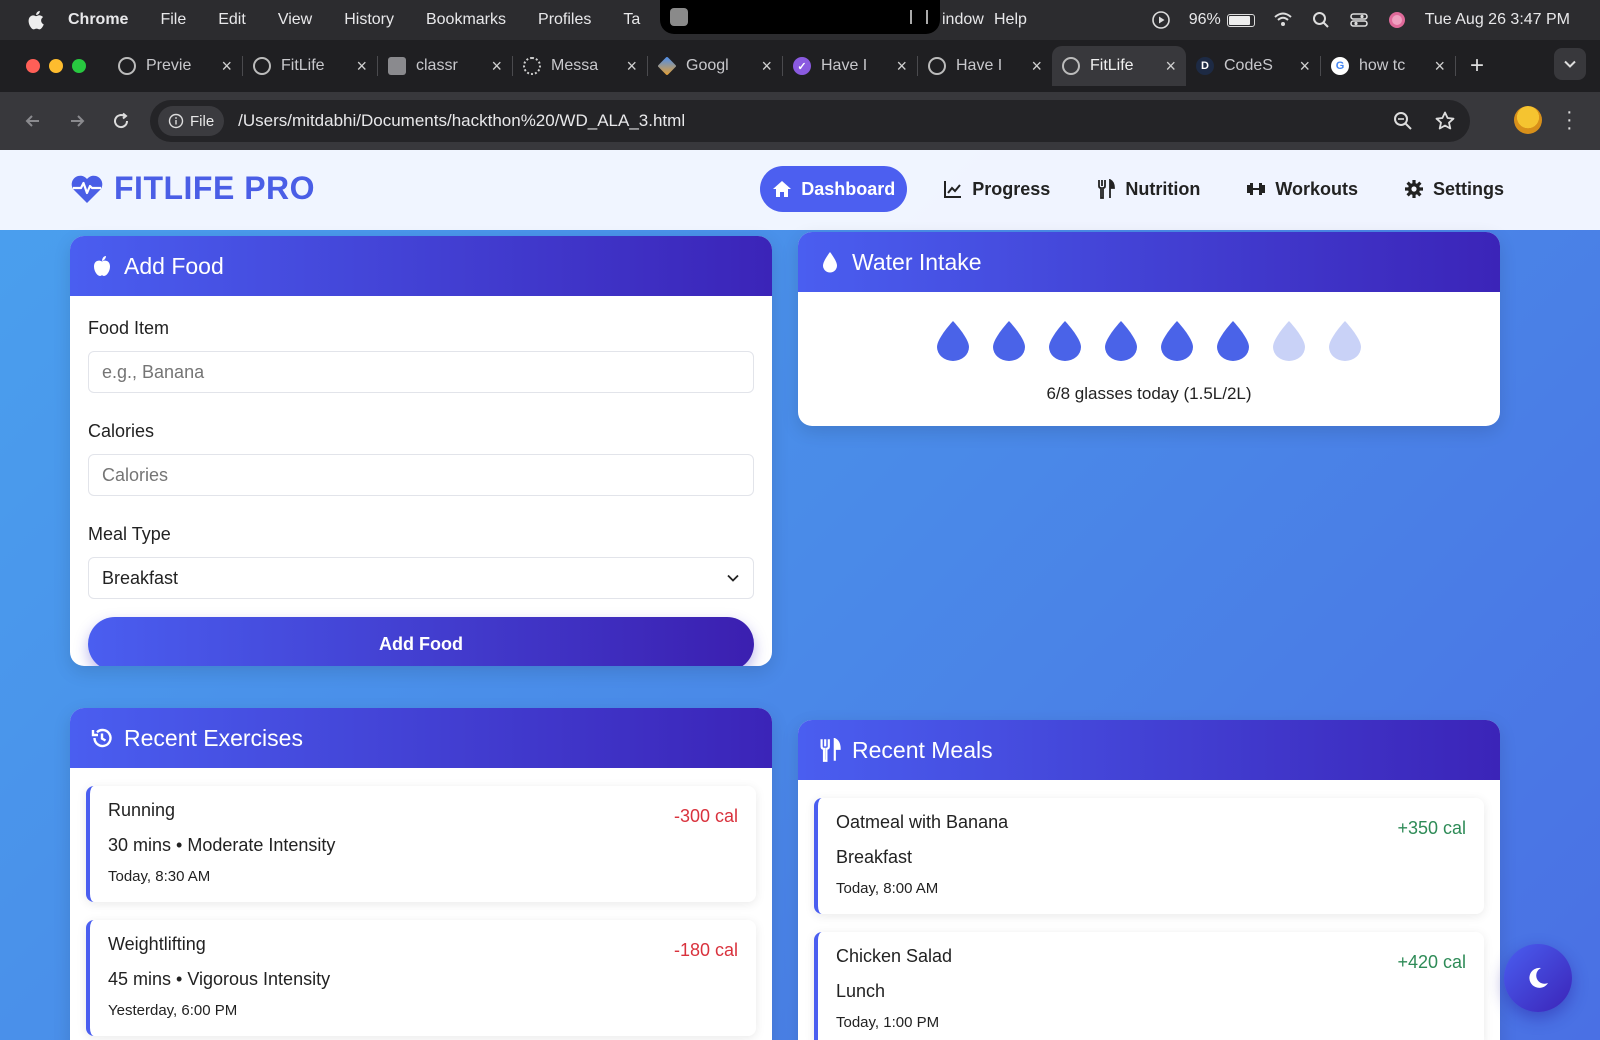 This screenshot has height=1040, width=1600. I want to click on brand-name: FITLIFE PRO, so click(215, 188).